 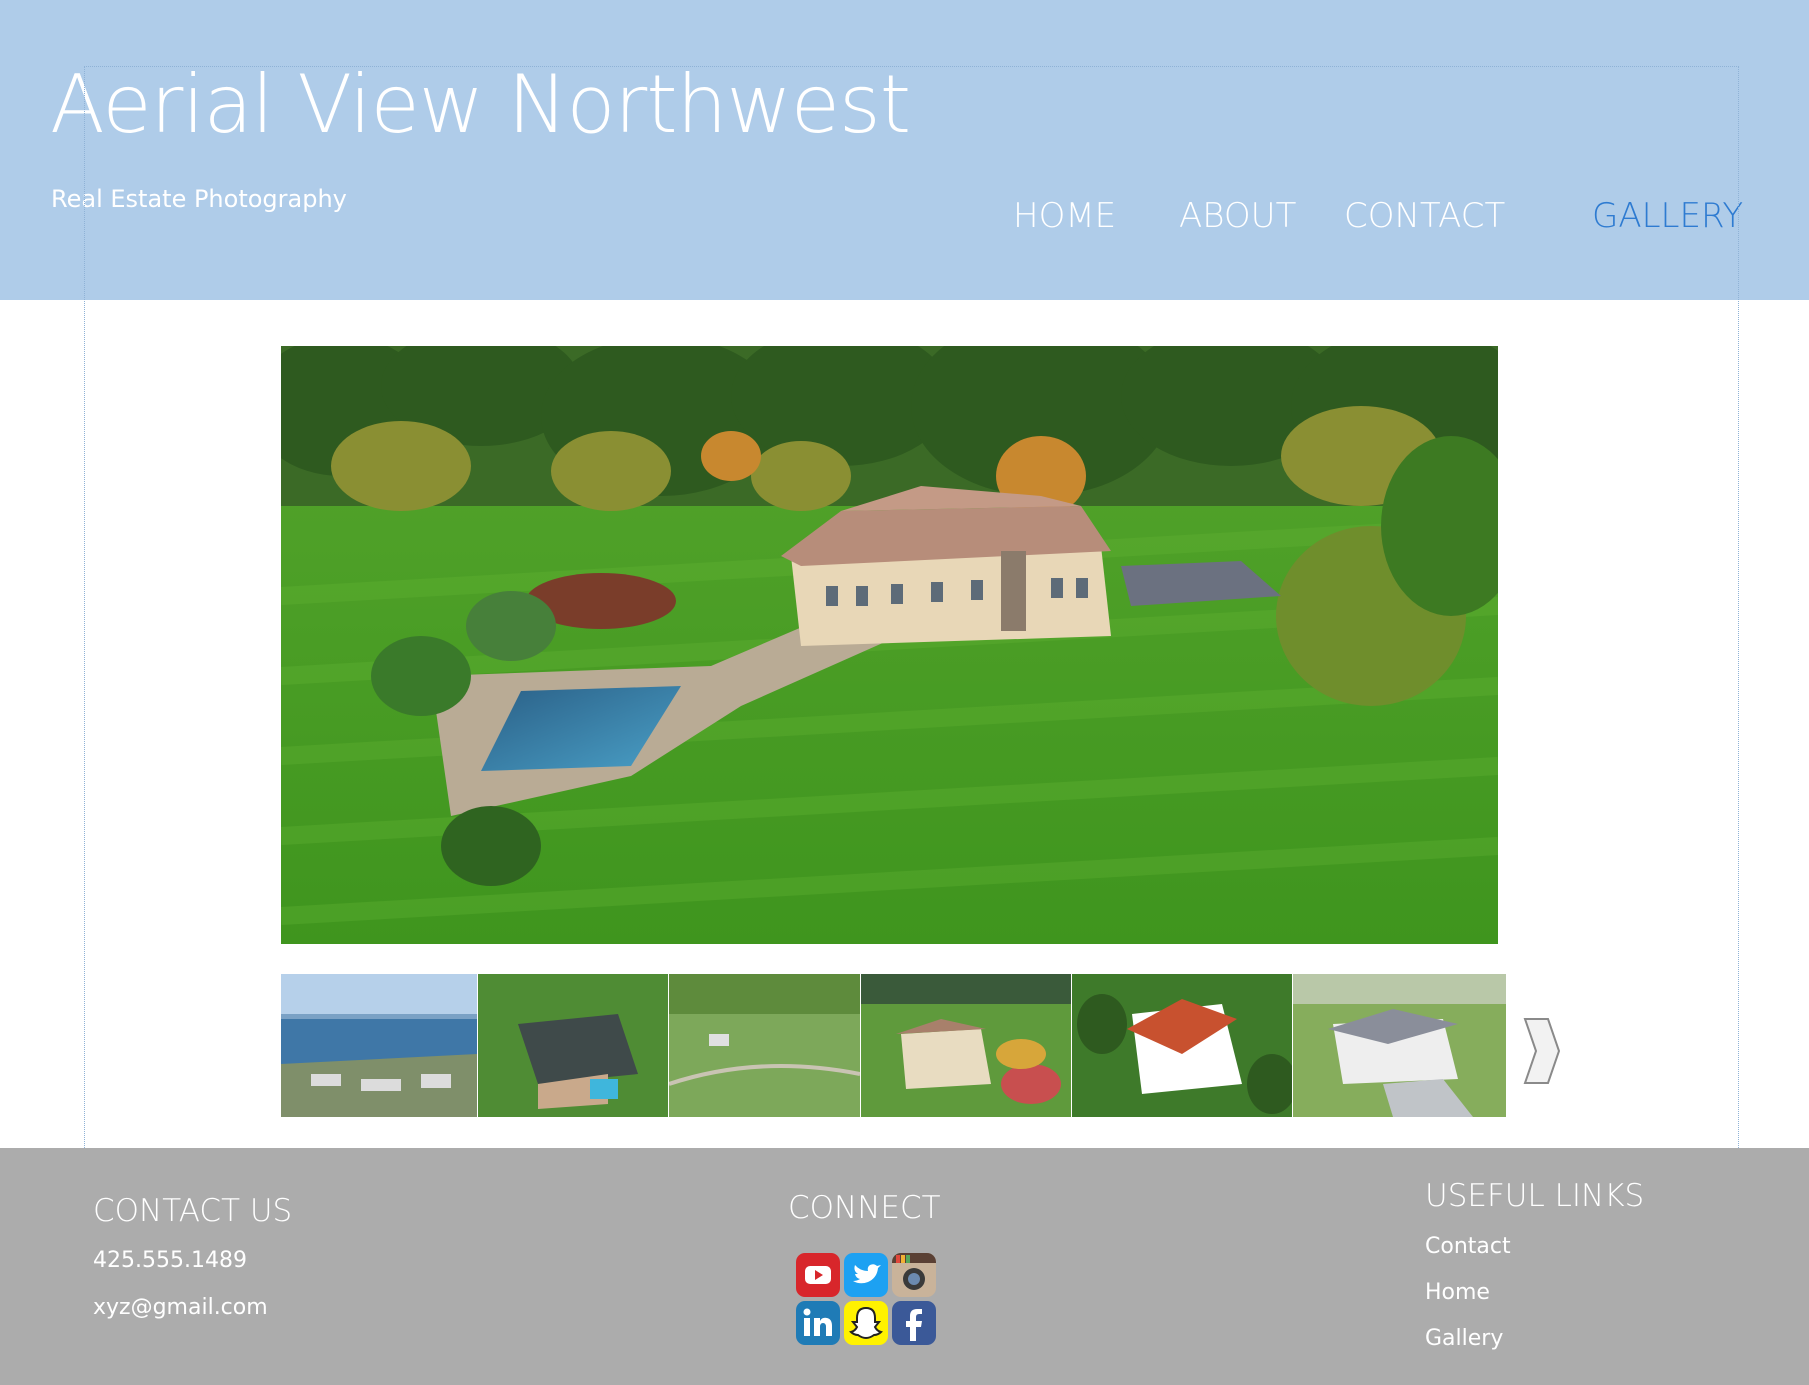 What do you see at coordinates (1237, 216) in the screenshot?
I see `nav-about: ABOUT` at bounding box center [1237, 216].